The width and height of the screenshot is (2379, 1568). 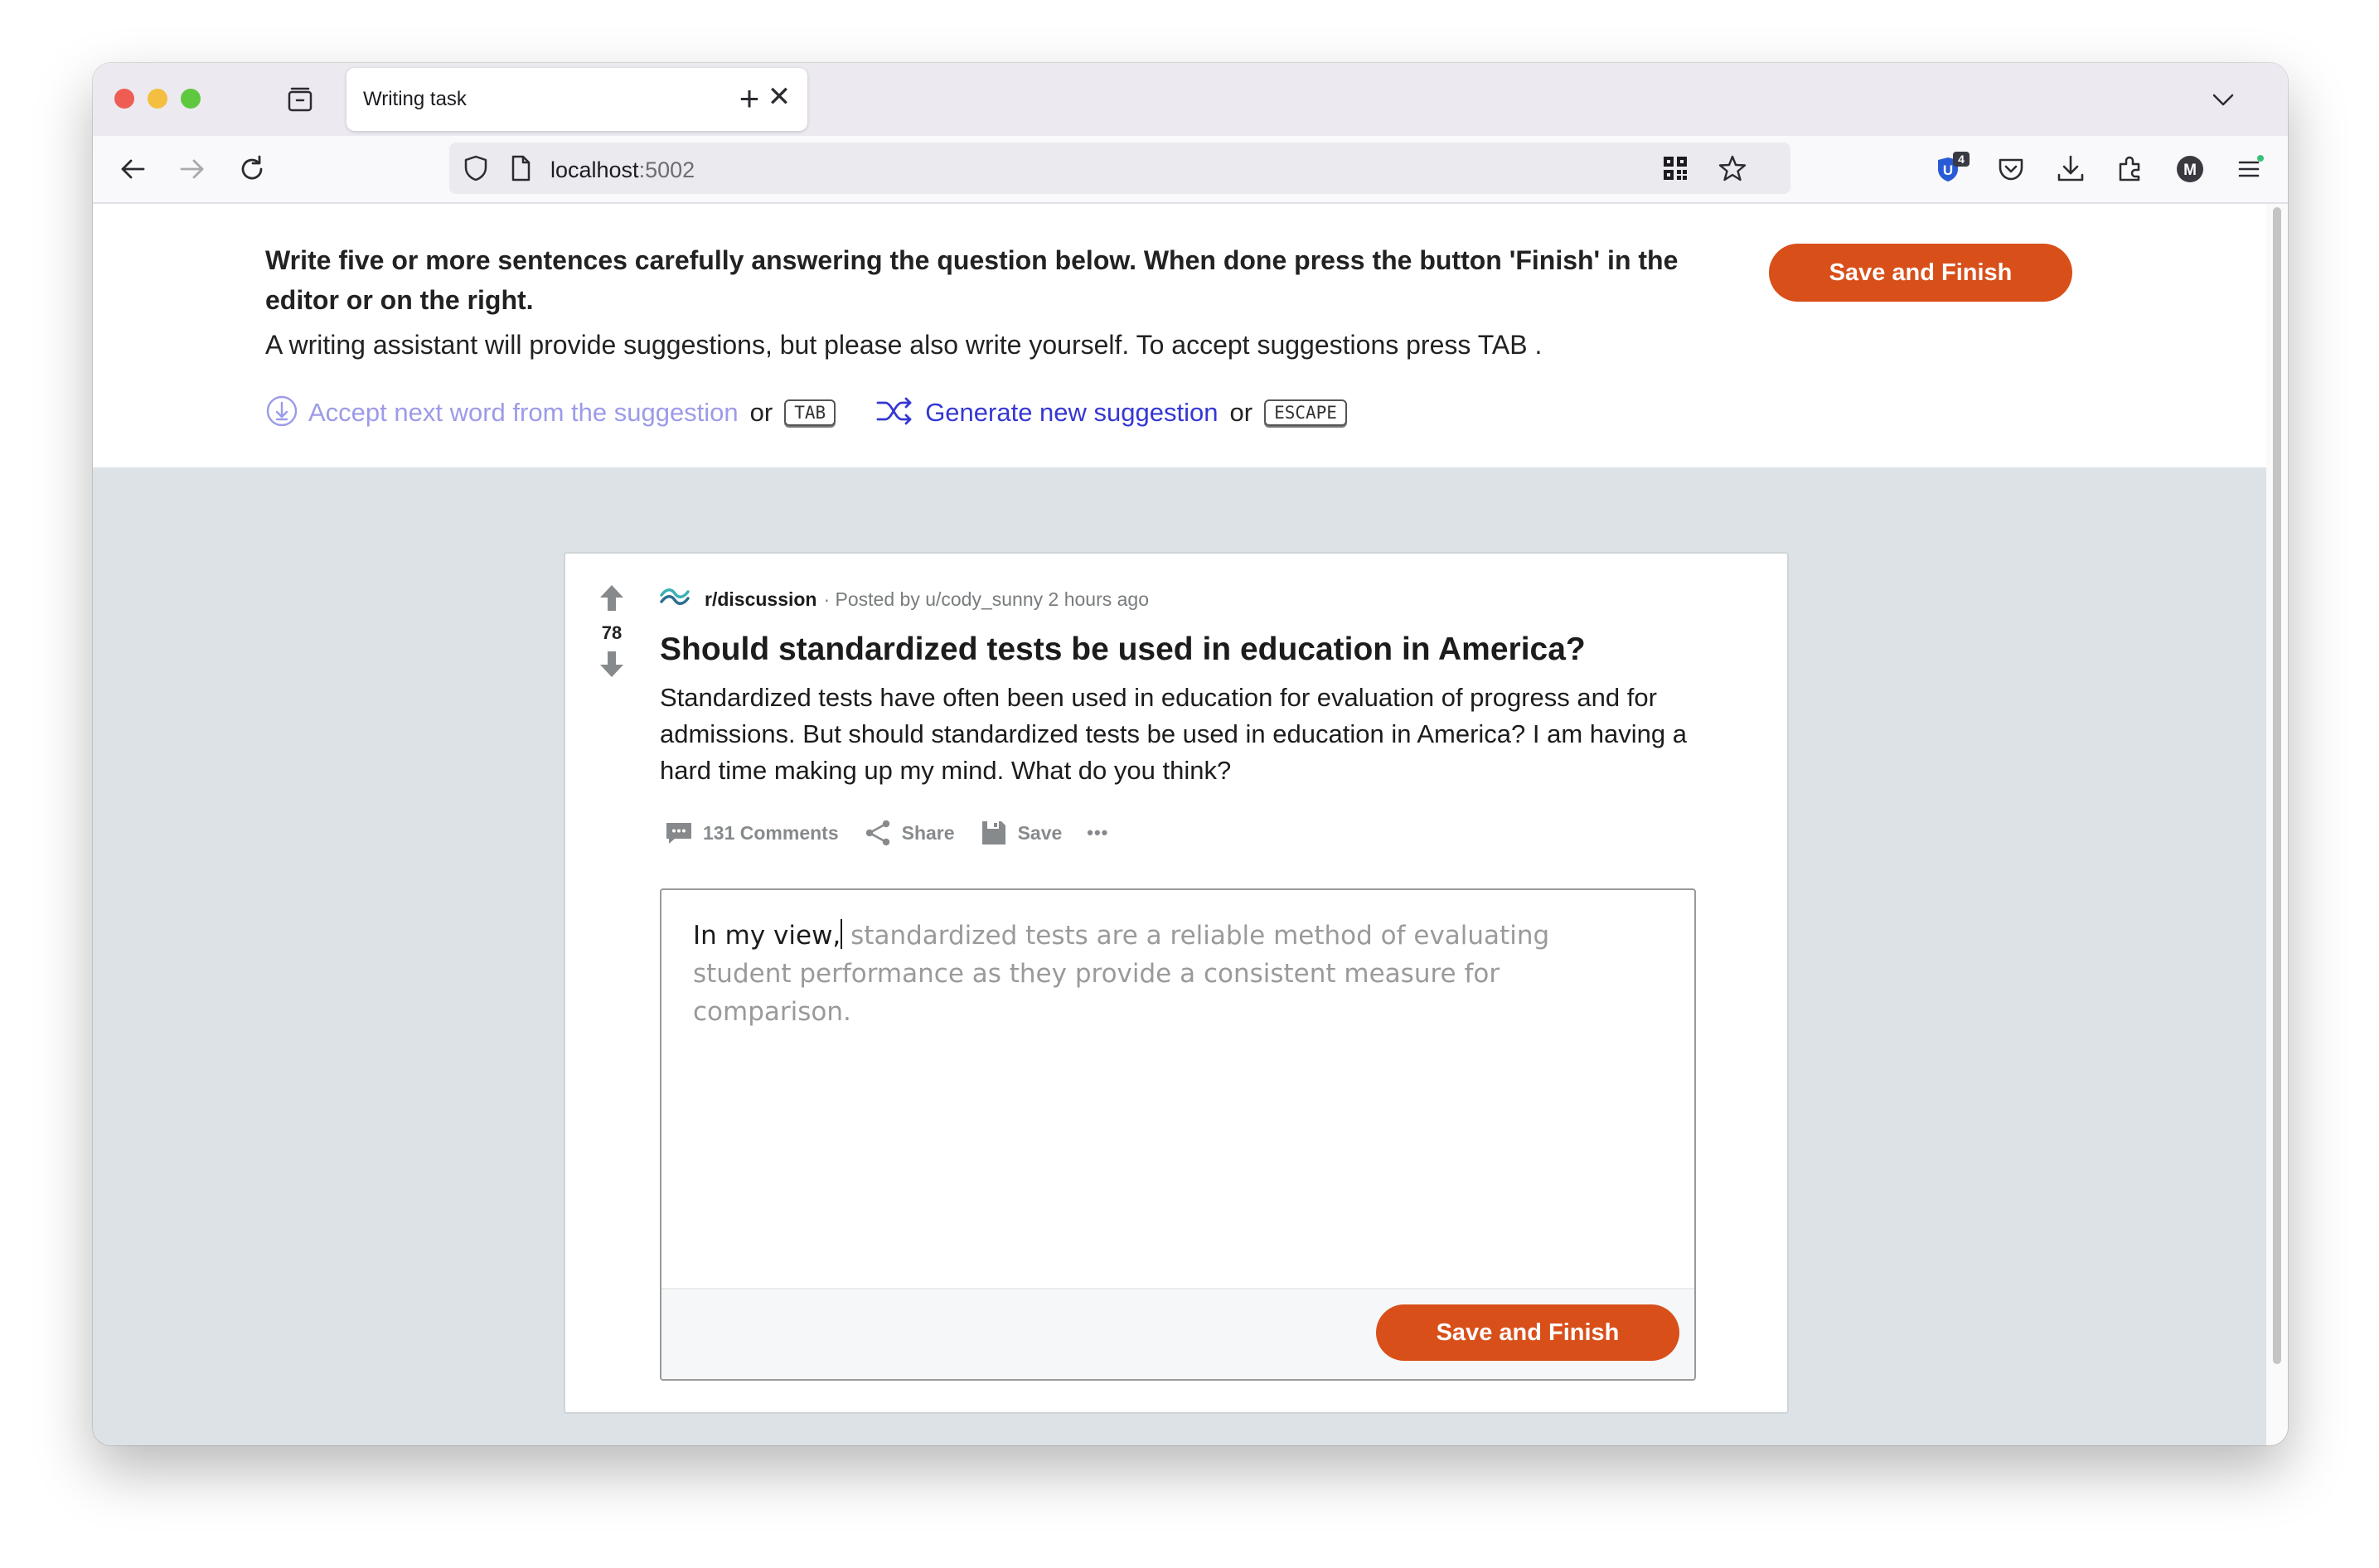 What do you see at coordinates (928, 832) in the screenshot?
I see `share-label: Share` at bounding box center [928, 832].